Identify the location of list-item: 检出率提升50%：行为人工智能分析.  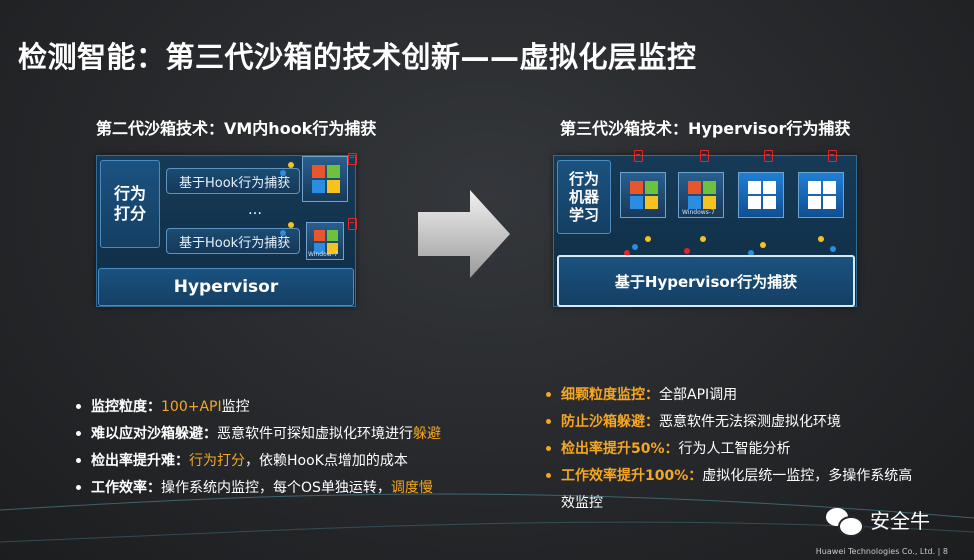
(729, 449).